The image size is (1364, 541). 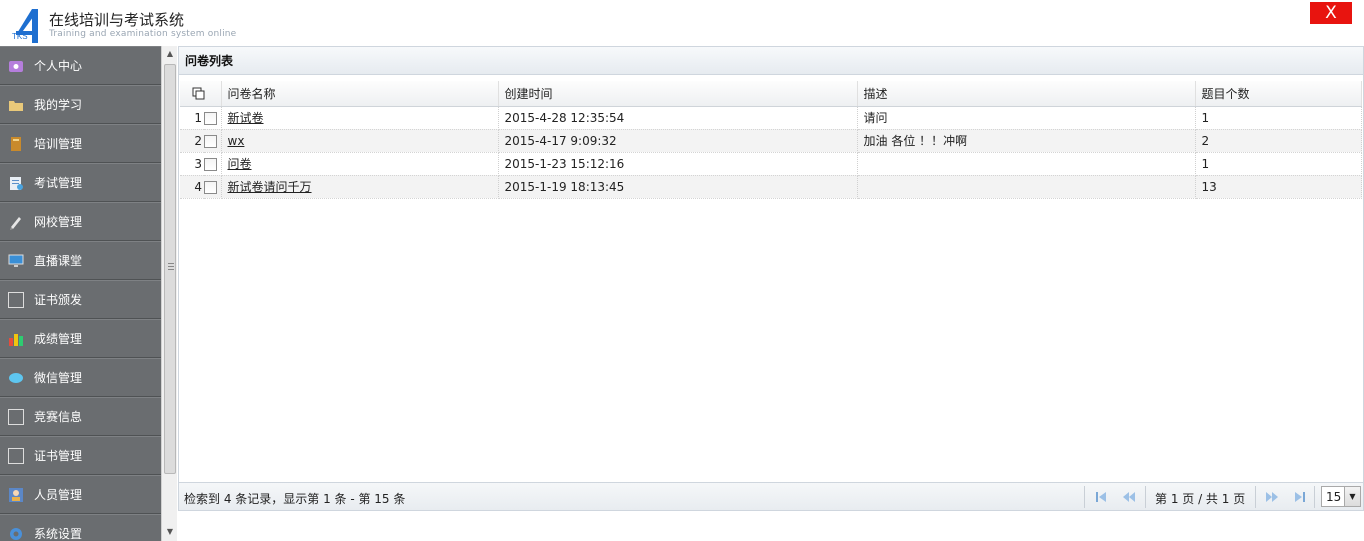 What do you see at coordinates (295, 499) in the screenshot?
I see `record-summary: 检索到 4 条记录，显示第 1 条 - 第 15 条` at bounding box center [295, 499].